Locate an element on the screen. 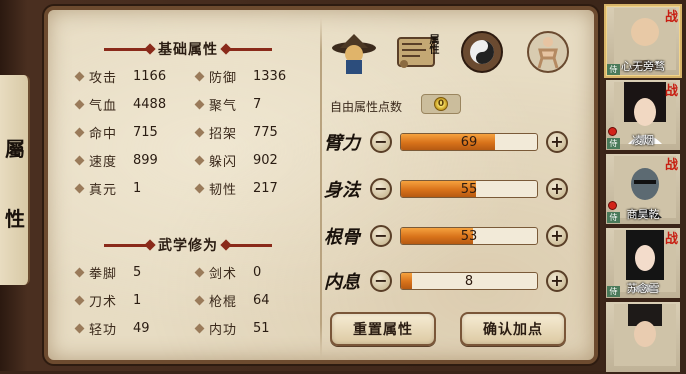  roster-hero is located at coordinates (643, 337).